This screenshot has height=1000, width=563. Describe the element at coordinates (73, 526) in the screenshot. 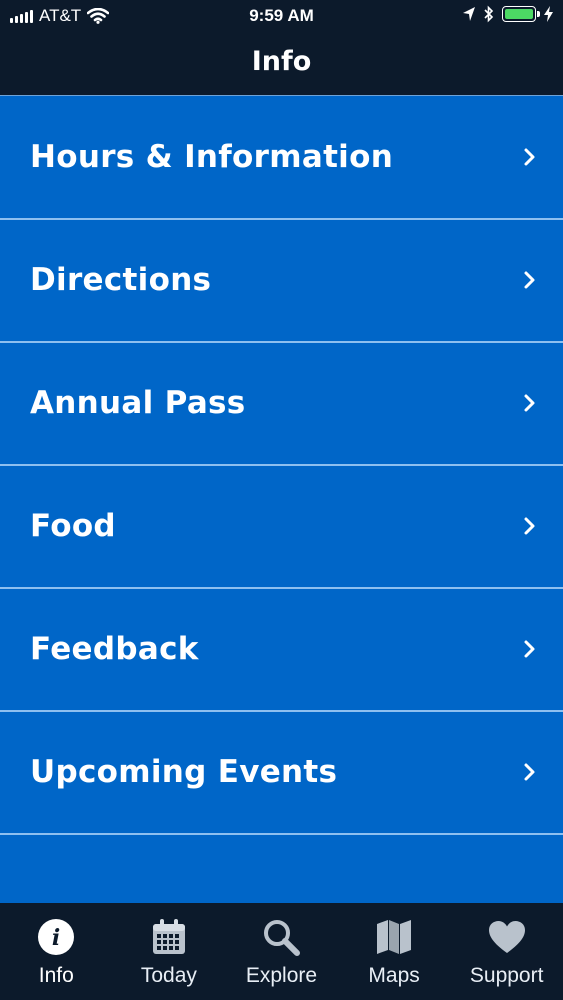

I see `menu-item-label: Food` at that location.